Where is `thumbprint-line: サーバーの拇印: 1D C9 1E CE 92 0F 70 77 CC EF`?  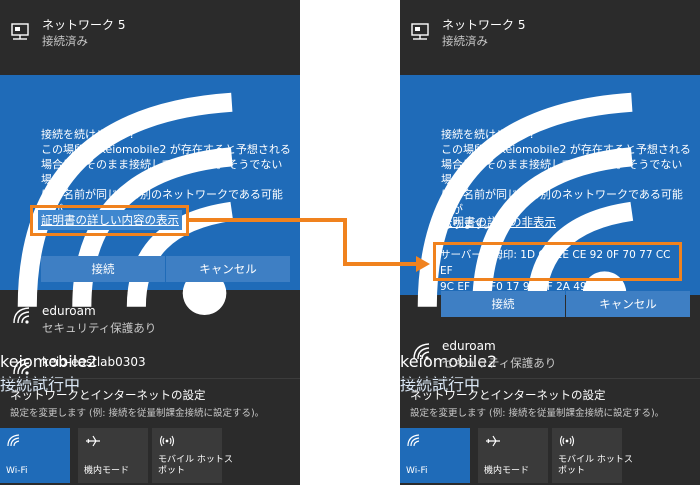
thumbprint-line: サーバーの拇印: 1D C9 1E CE 92 0F 70 77 CC EF is located at coordinates (555, 263).